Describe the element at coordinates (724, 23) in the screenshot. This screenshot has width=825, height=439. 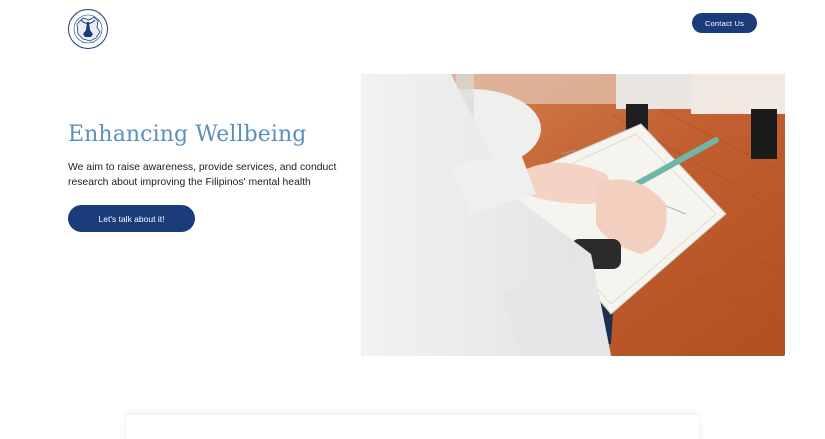
I see `contact-us-button: Contact Us` at that location.